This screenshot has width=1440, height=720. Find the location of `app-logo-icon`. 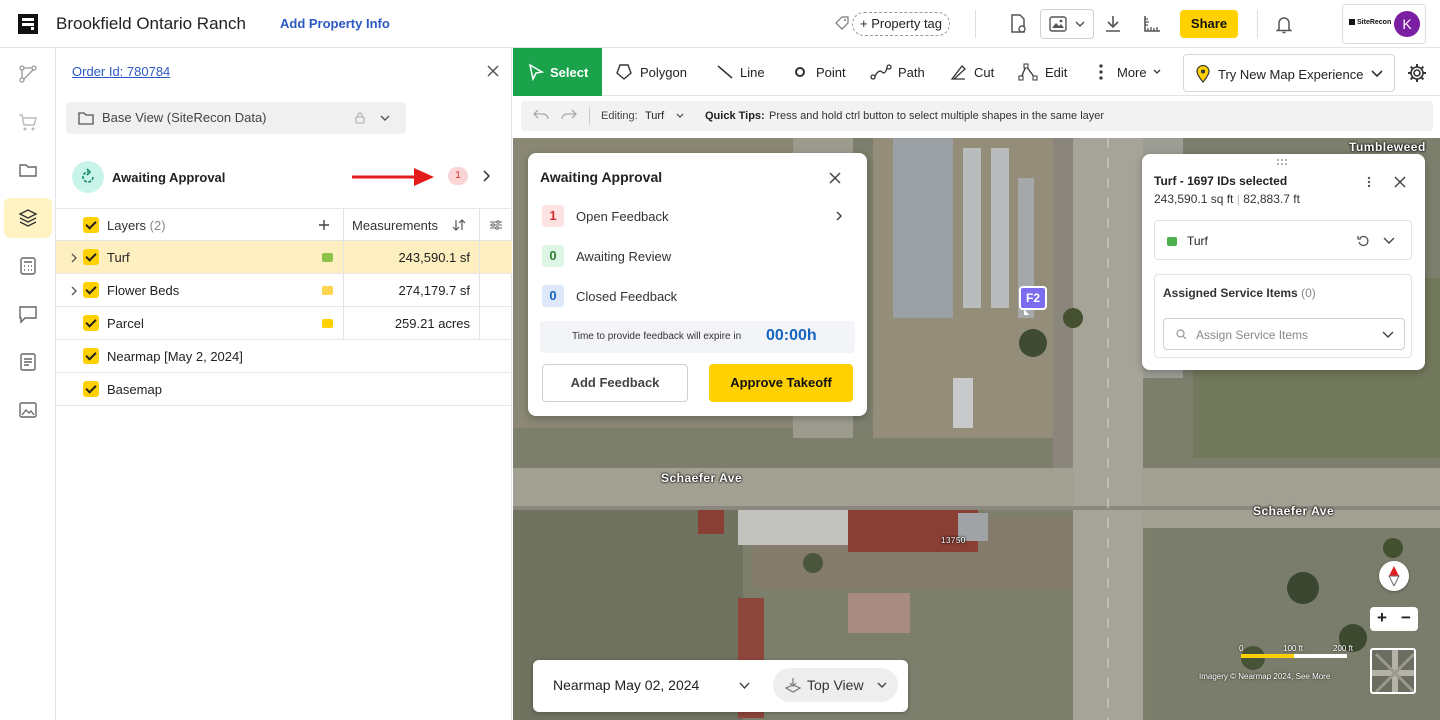

app-logo-icon is located at coordinates (28, 24).